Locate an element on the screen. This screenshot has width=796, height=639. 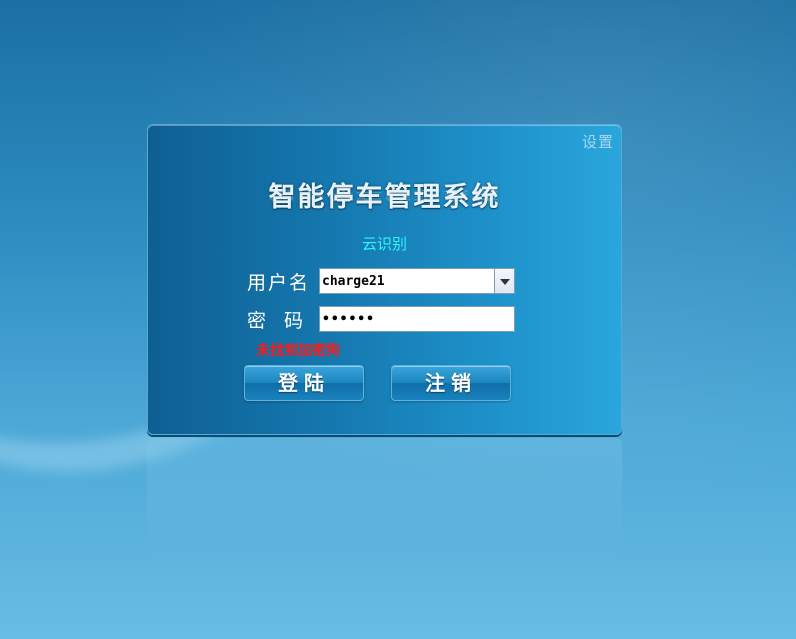
username-combobox is located at coordinates (417, 281).